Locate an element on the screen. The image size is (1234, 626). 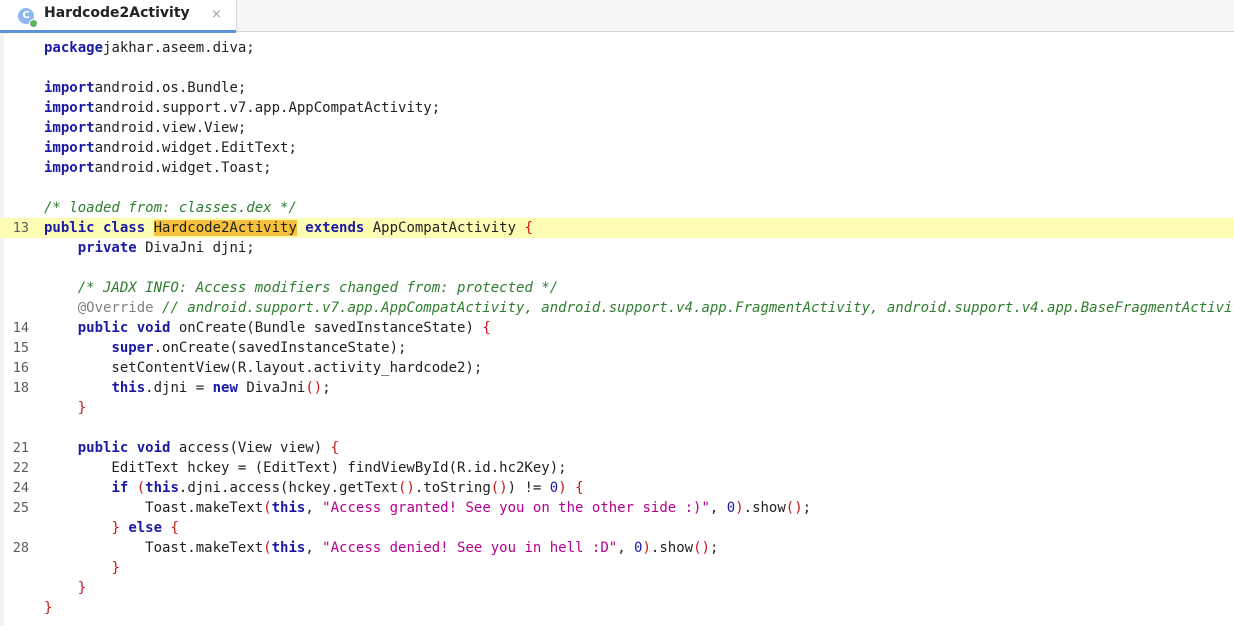
code-token: .djni = is located at coordinates (179, 388).